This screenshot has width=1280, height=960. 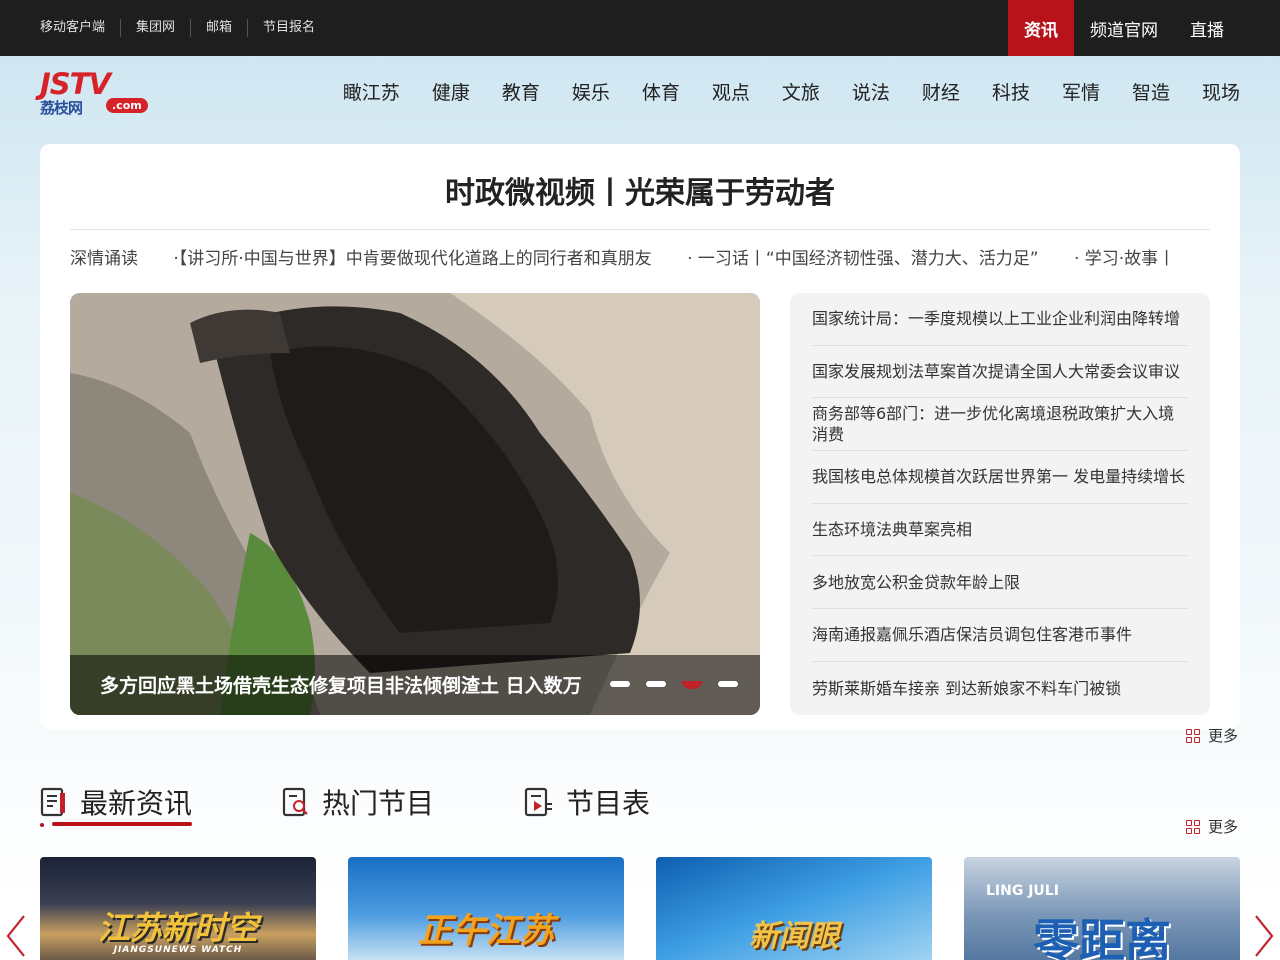 I want to click on news-item: 劳斯莱斯婚车接亲 到达新娘家不料车门被锁, so click(x=1000, y=688).